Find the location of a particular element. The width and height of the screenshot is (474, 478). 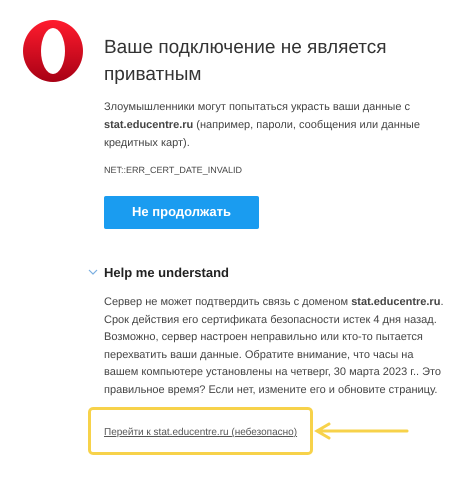

warning-text: Злоумышленники могут попытаться украсть ваши данные с stat.educentre.ru (например, пароли, сообщения или данные кредитных карт). is located at coordinates (262, 125).